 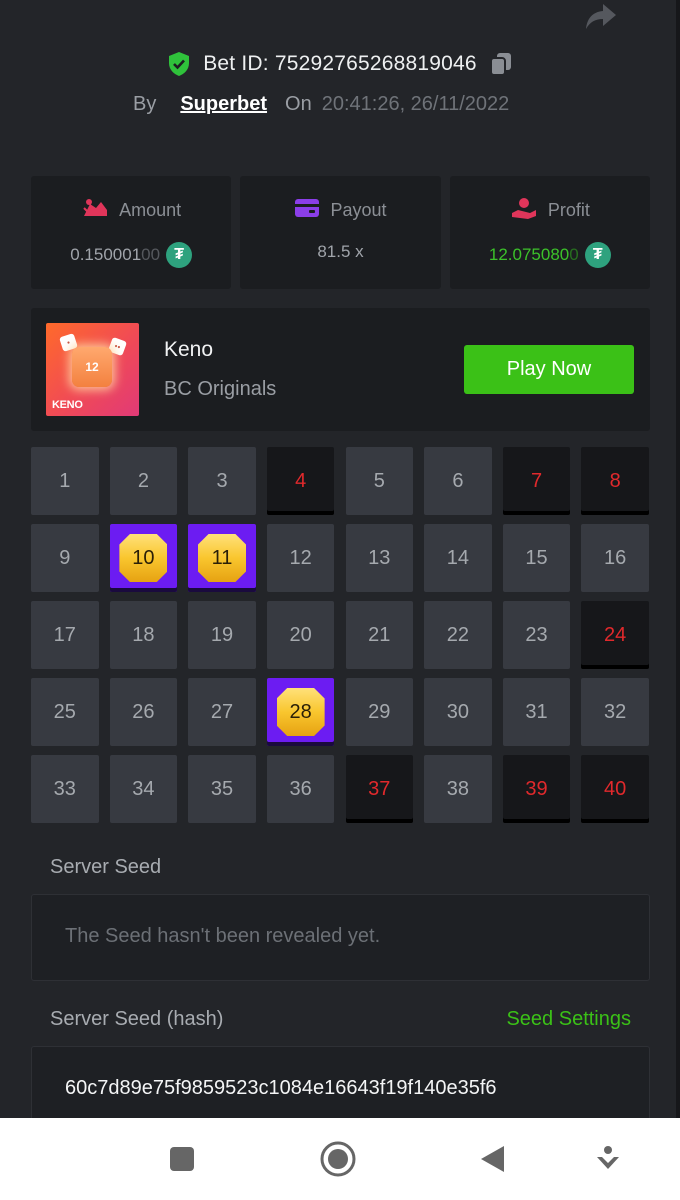 What do you see at coordinates (95, 210) in the screenshot?
I see `amount-icon` at bounding box center [95, 210].